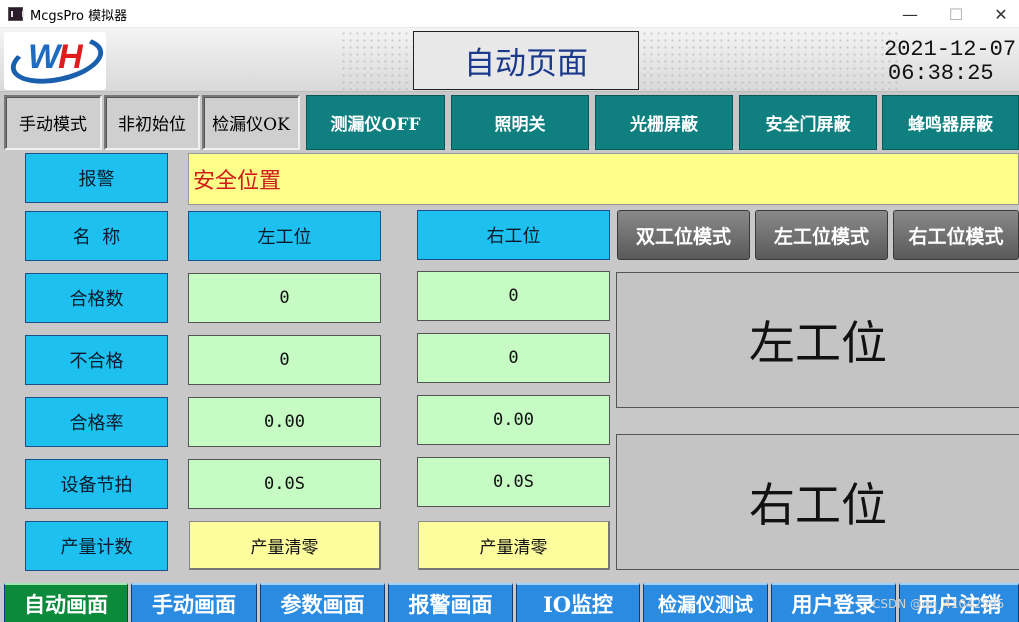  I want to click on minimize-button: —, so click(910, 14).